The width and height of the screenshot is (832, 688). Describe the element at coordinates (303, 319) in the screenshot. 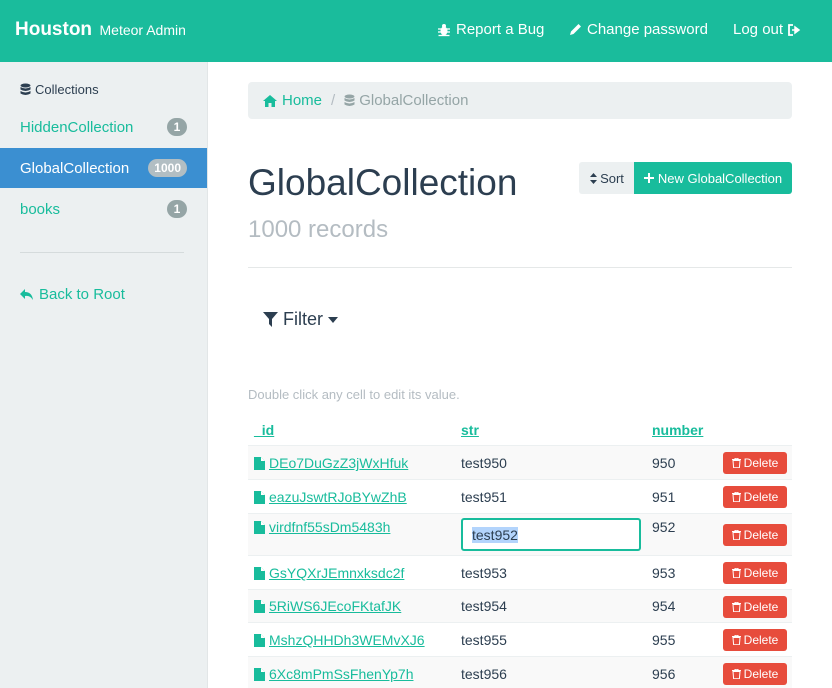

I see `filter-label: Filter` at that location.